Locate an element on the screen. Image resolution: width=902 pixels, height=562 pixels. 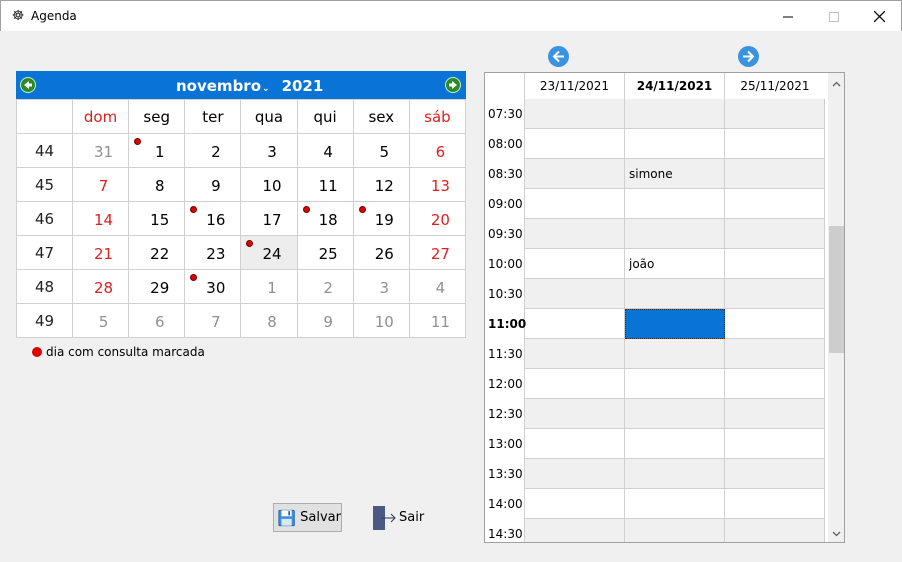
calendar-day: 14 is located at coordinates (100, 218).